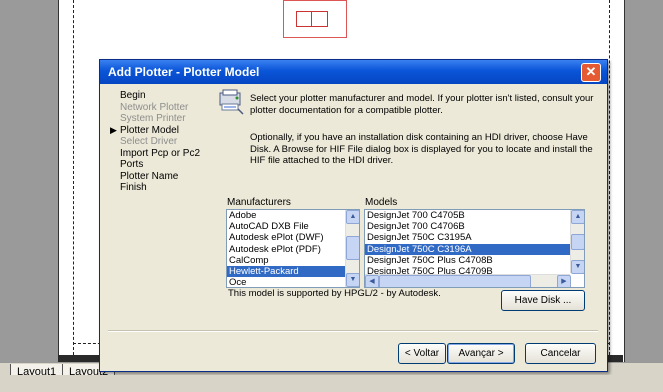  Describe the element at coordinates (422, 353) in the screenshot. I see `back-button: < Voltar` at that location.